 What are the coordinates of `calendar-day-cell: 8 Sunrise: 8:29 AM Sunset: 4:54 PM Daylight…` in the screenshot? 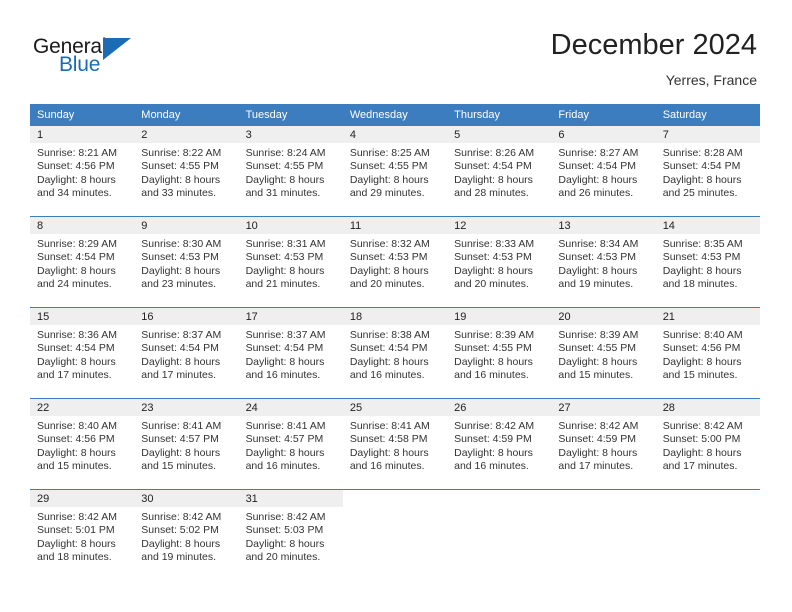 It's located at (82, 262).